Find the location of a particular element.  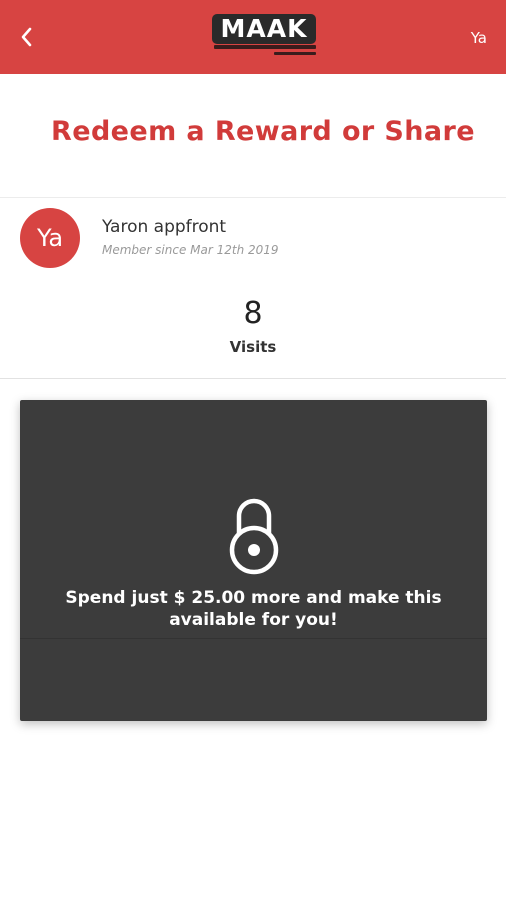

chevron-left-icon is located at coordinates (26, 37).